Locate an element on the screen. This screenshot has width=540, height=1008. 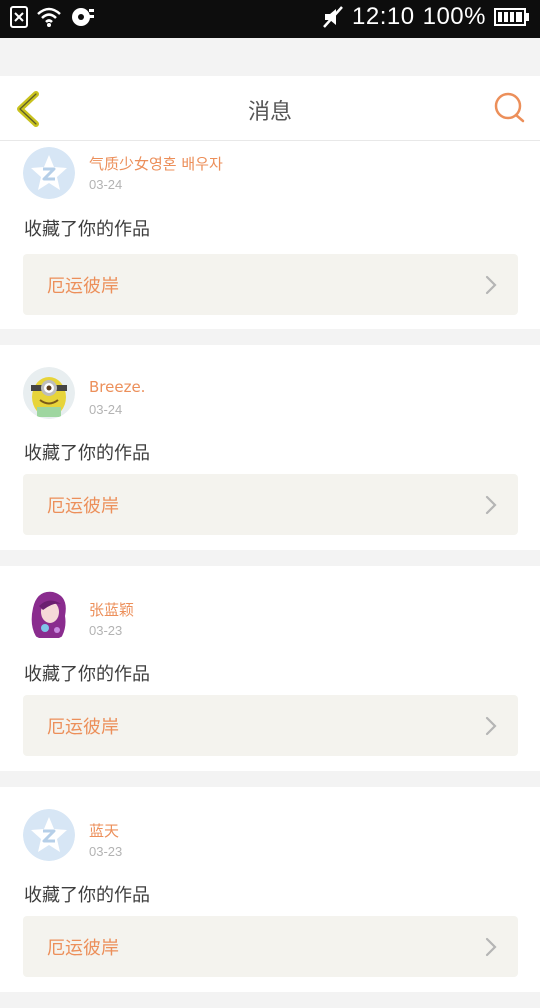
user-name: 蓝天 is located at coordinates (104, 830).